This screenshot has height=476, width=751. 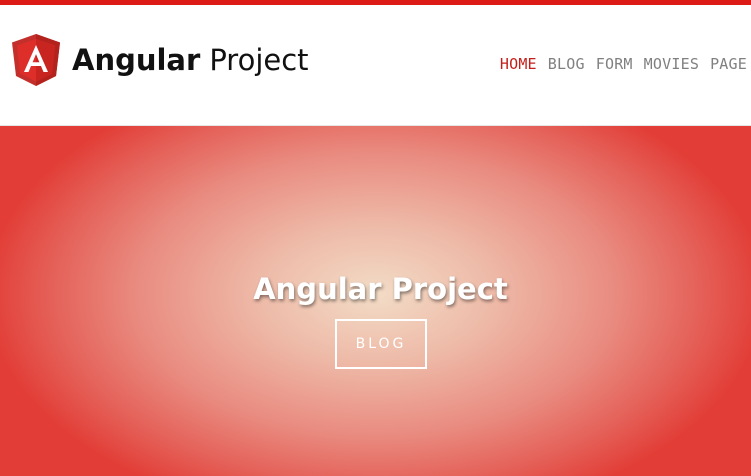 I want to click on main-nav: HOME BLOG FORM MOVIES PAGE, so click(x=623, y=64).